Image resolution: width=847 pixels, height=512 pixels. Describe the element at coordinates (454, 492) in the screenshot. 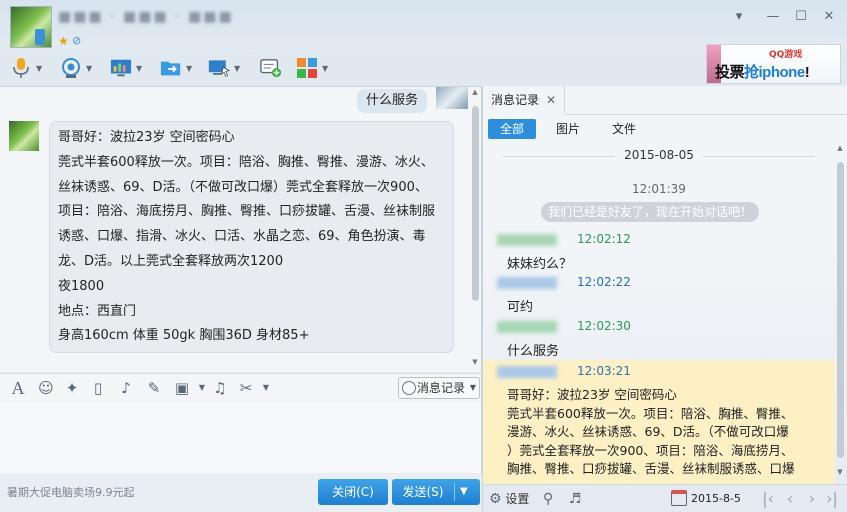

I see `send-divider` at that location.